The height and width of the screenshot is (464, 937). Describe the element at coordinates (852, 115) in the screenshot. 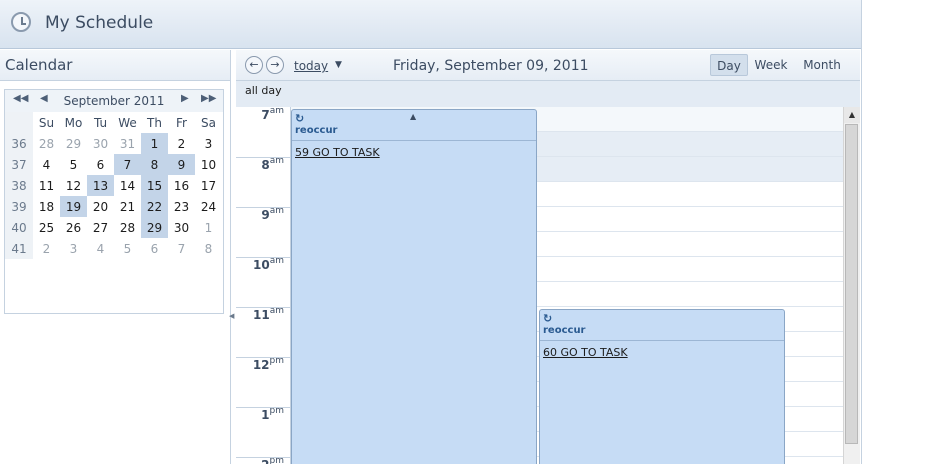

I see `scroll-up-icon: ▲` at that location.